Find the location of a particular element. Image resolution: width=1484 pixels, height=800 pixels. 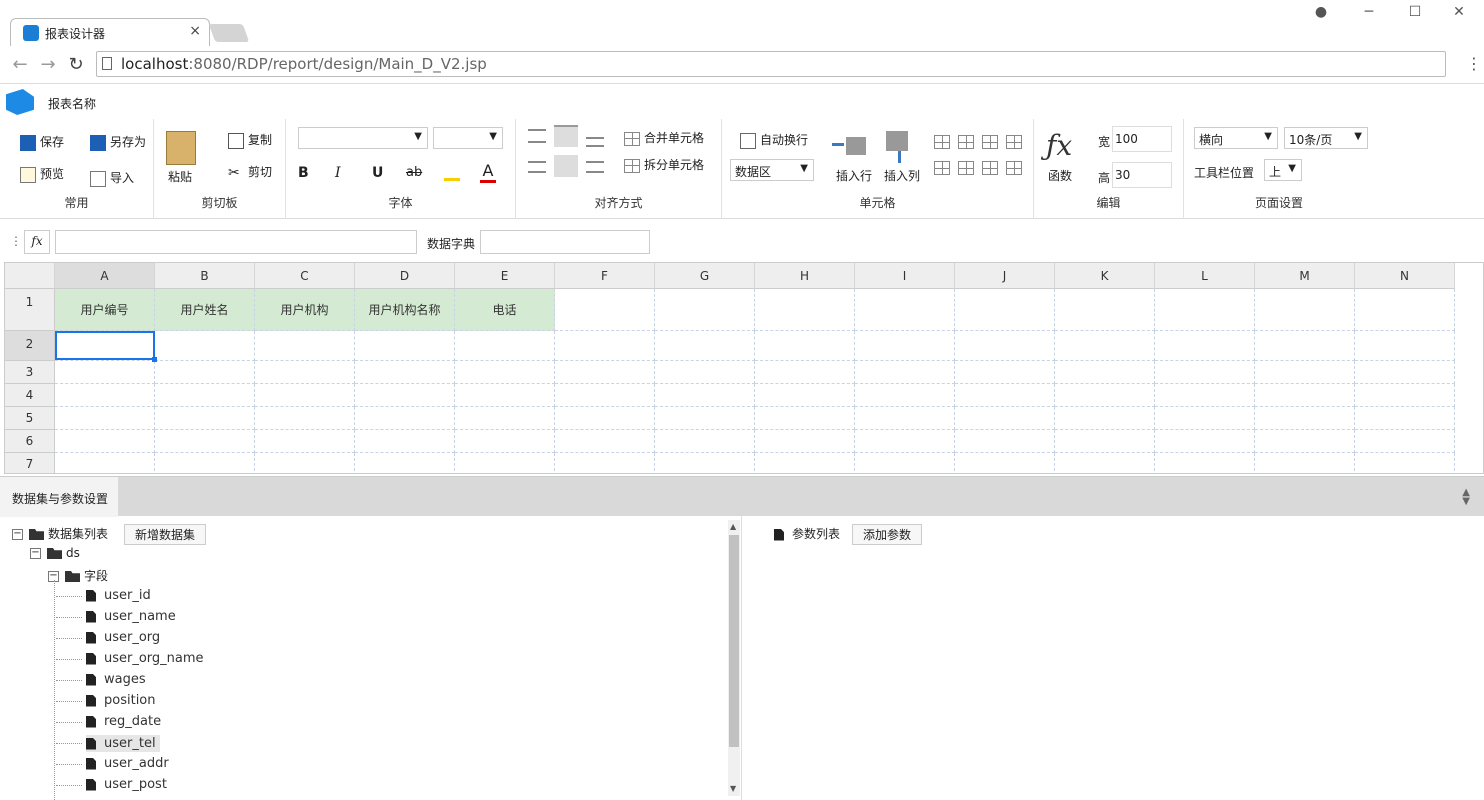

column-header: J is located at coordinates (1005, 276).